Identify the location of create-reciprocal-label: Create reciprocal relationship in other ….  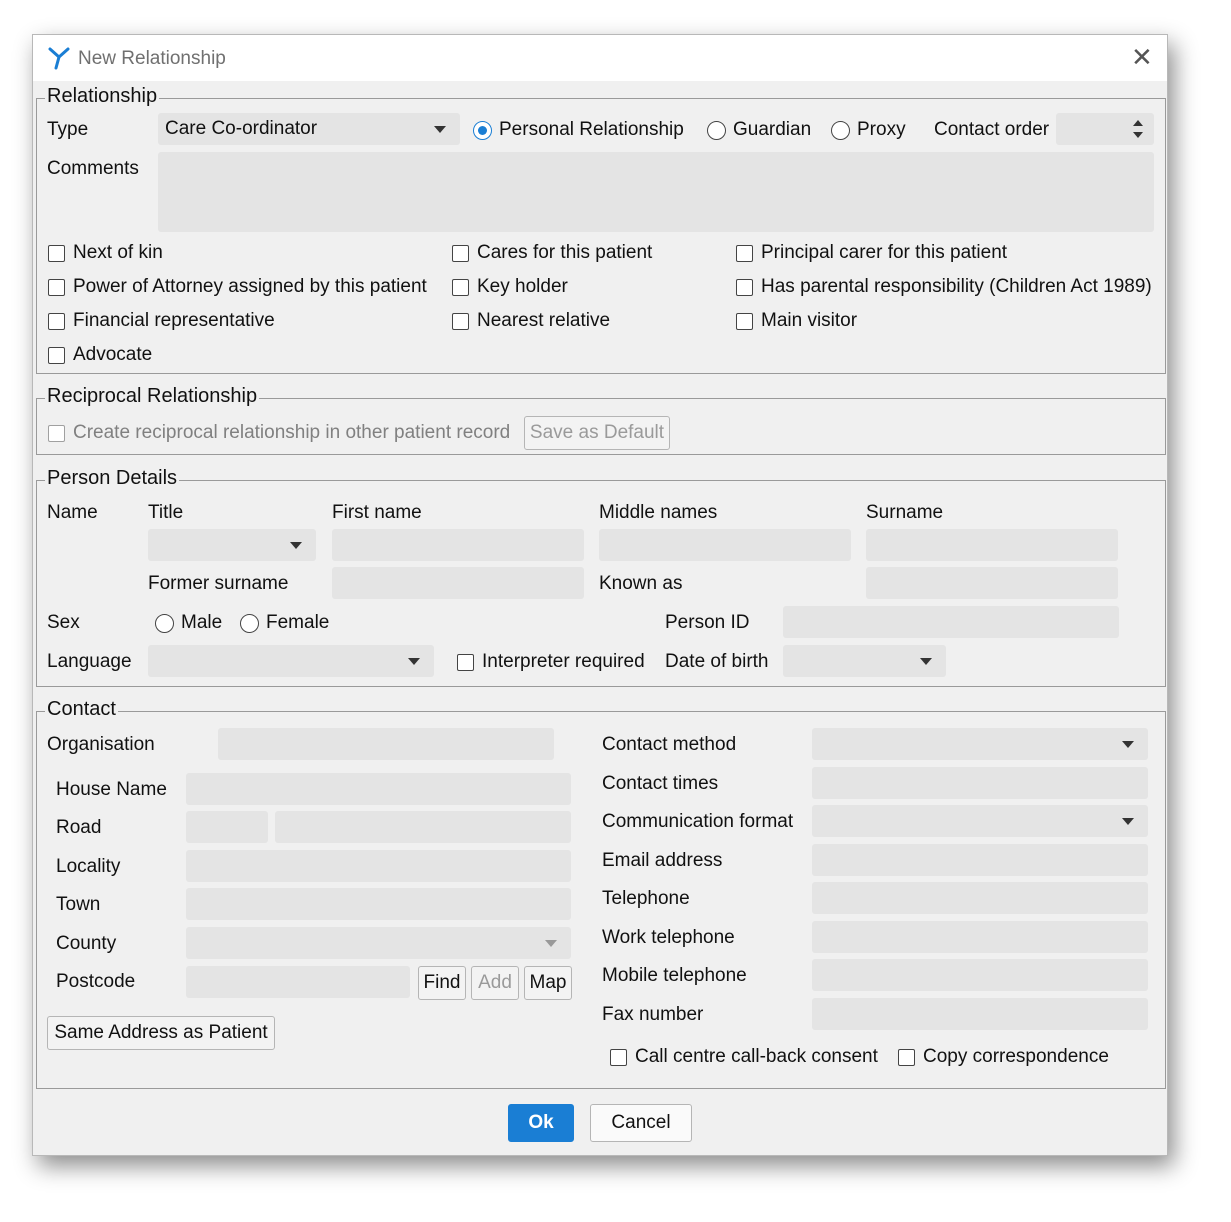
(292, 432).